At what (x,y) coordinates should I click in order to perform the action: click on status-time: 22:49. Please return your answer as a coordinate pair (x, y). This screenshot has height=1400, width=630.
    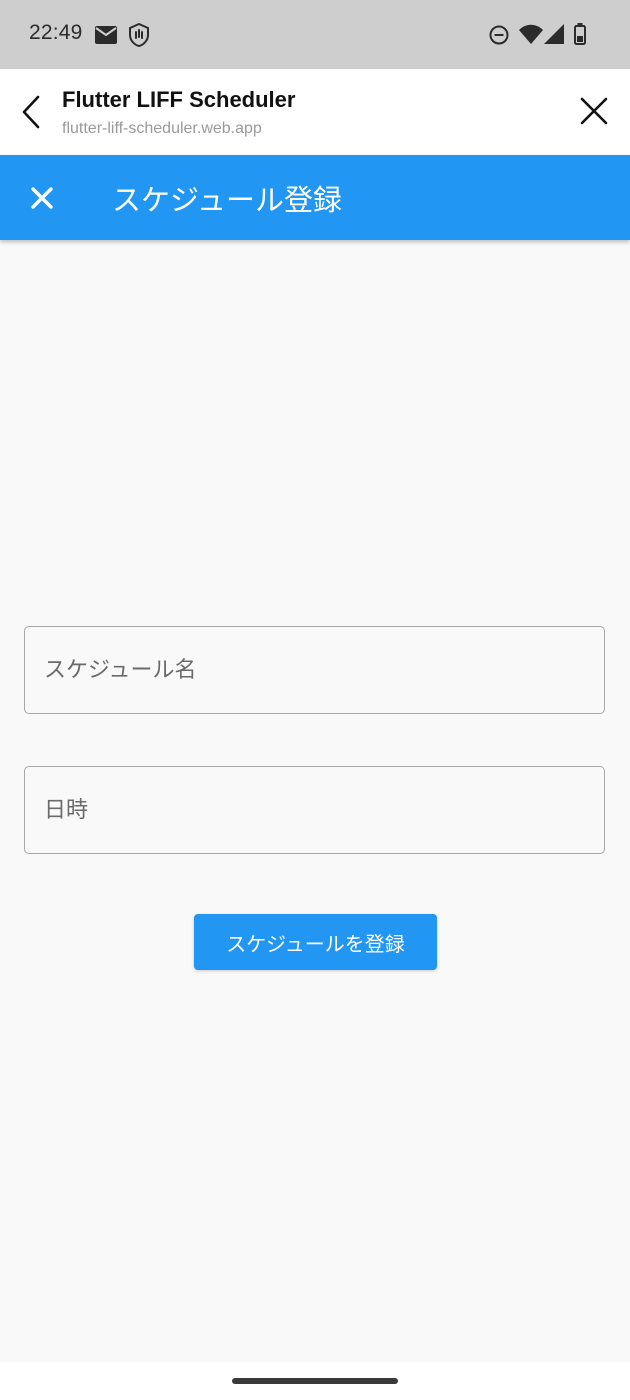
    Looking at the image, I should click on (56, 32).